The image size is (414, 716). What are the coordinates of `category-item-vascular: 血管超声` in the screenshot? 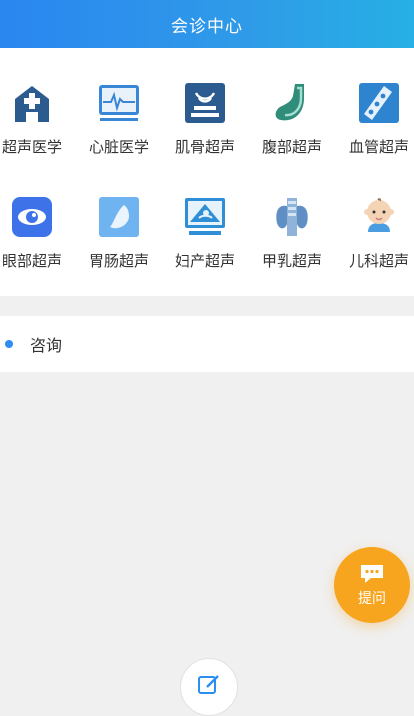 It's located at (375, 127).